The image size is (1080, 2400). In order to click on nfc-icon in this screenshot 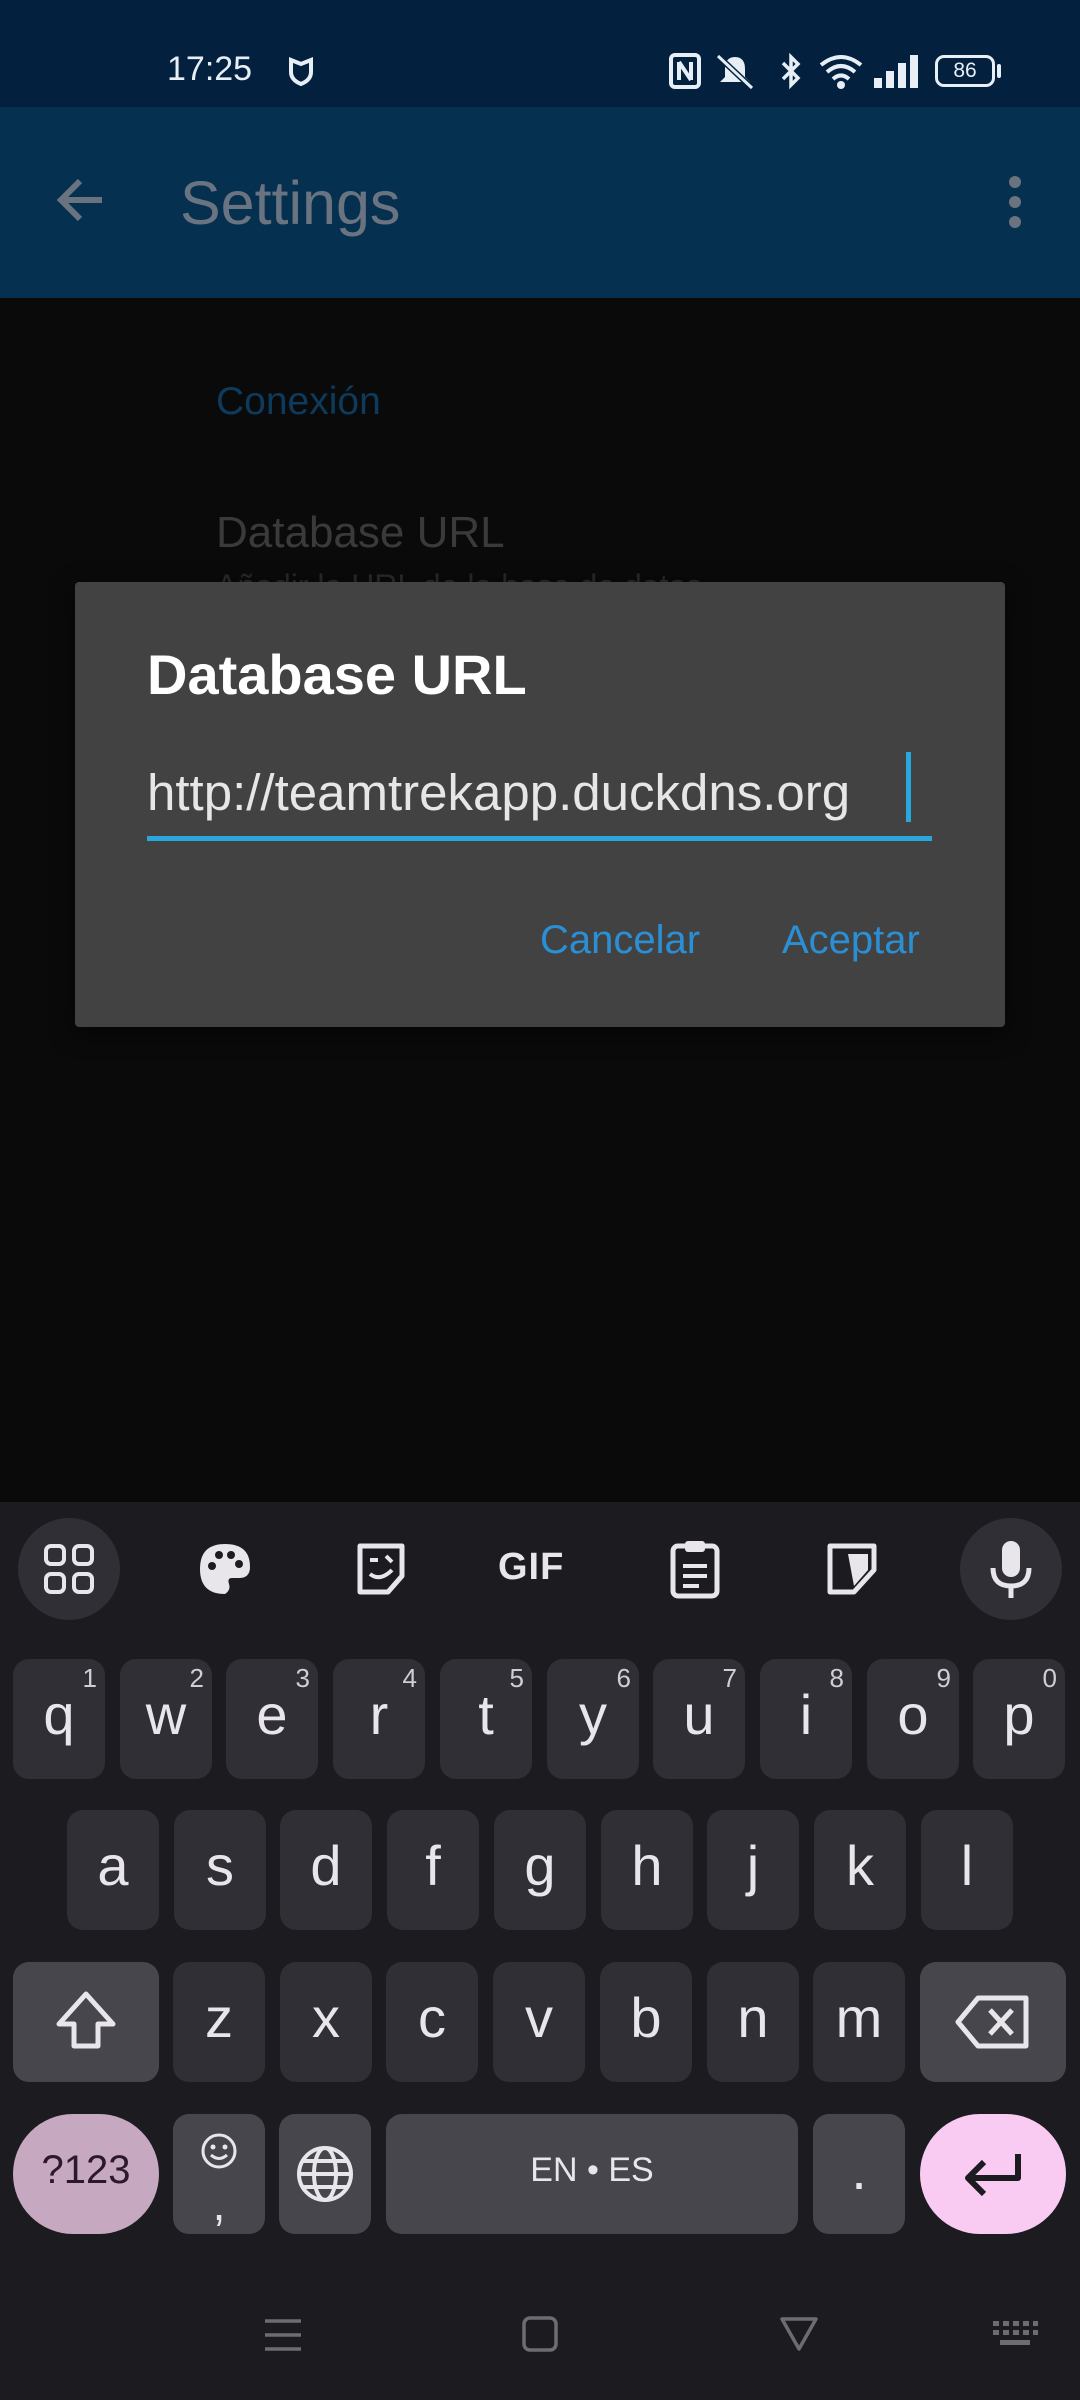, I will do `click(685, 71)`.